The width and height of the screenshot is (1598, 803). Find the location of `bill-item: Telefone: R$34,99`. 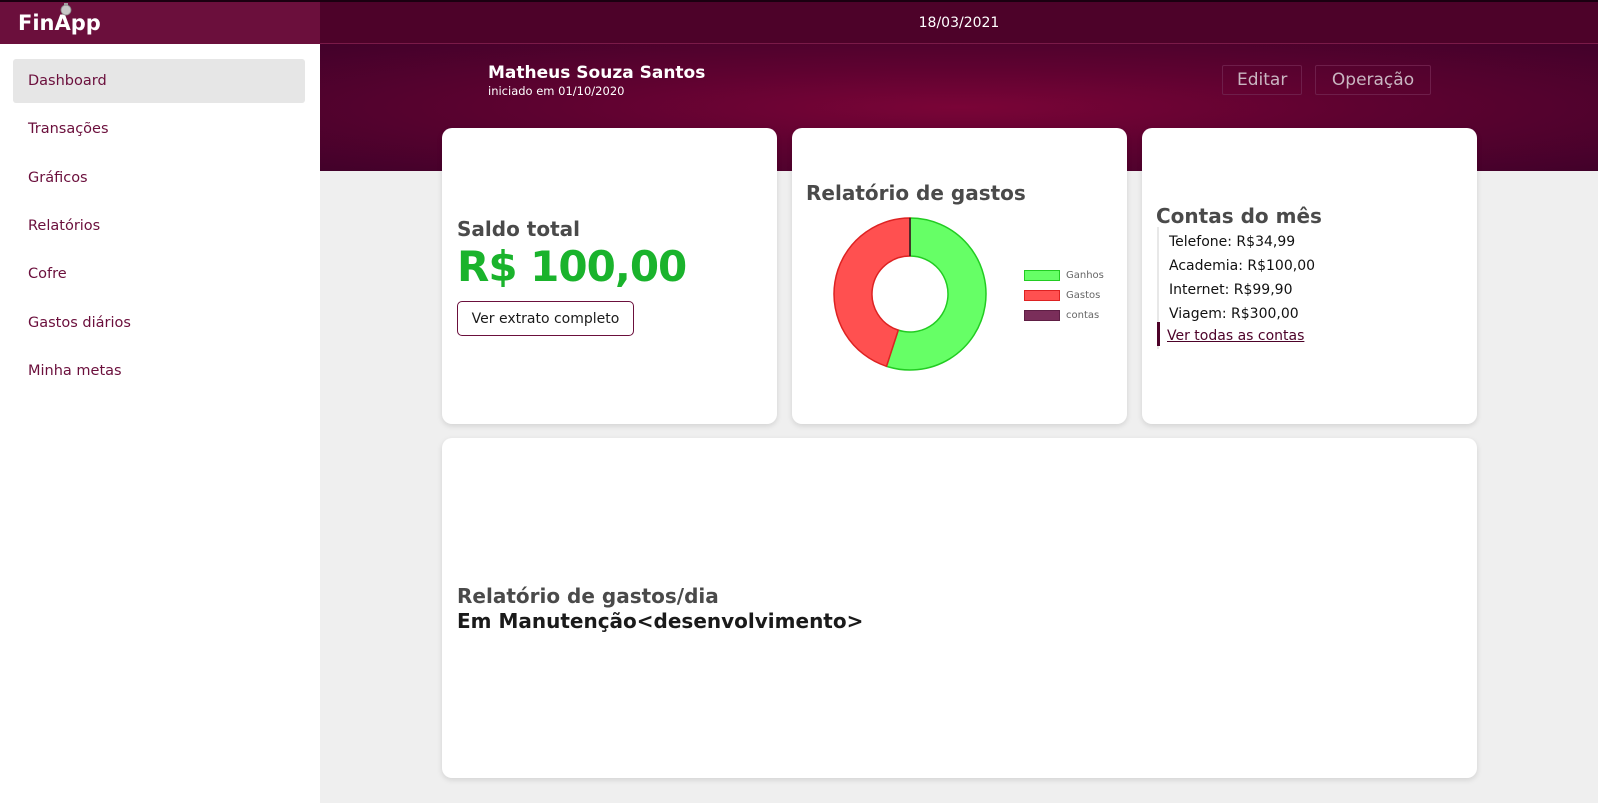

bill-item: Telefone: R$34,99 is located at coordinates (1232, 242).